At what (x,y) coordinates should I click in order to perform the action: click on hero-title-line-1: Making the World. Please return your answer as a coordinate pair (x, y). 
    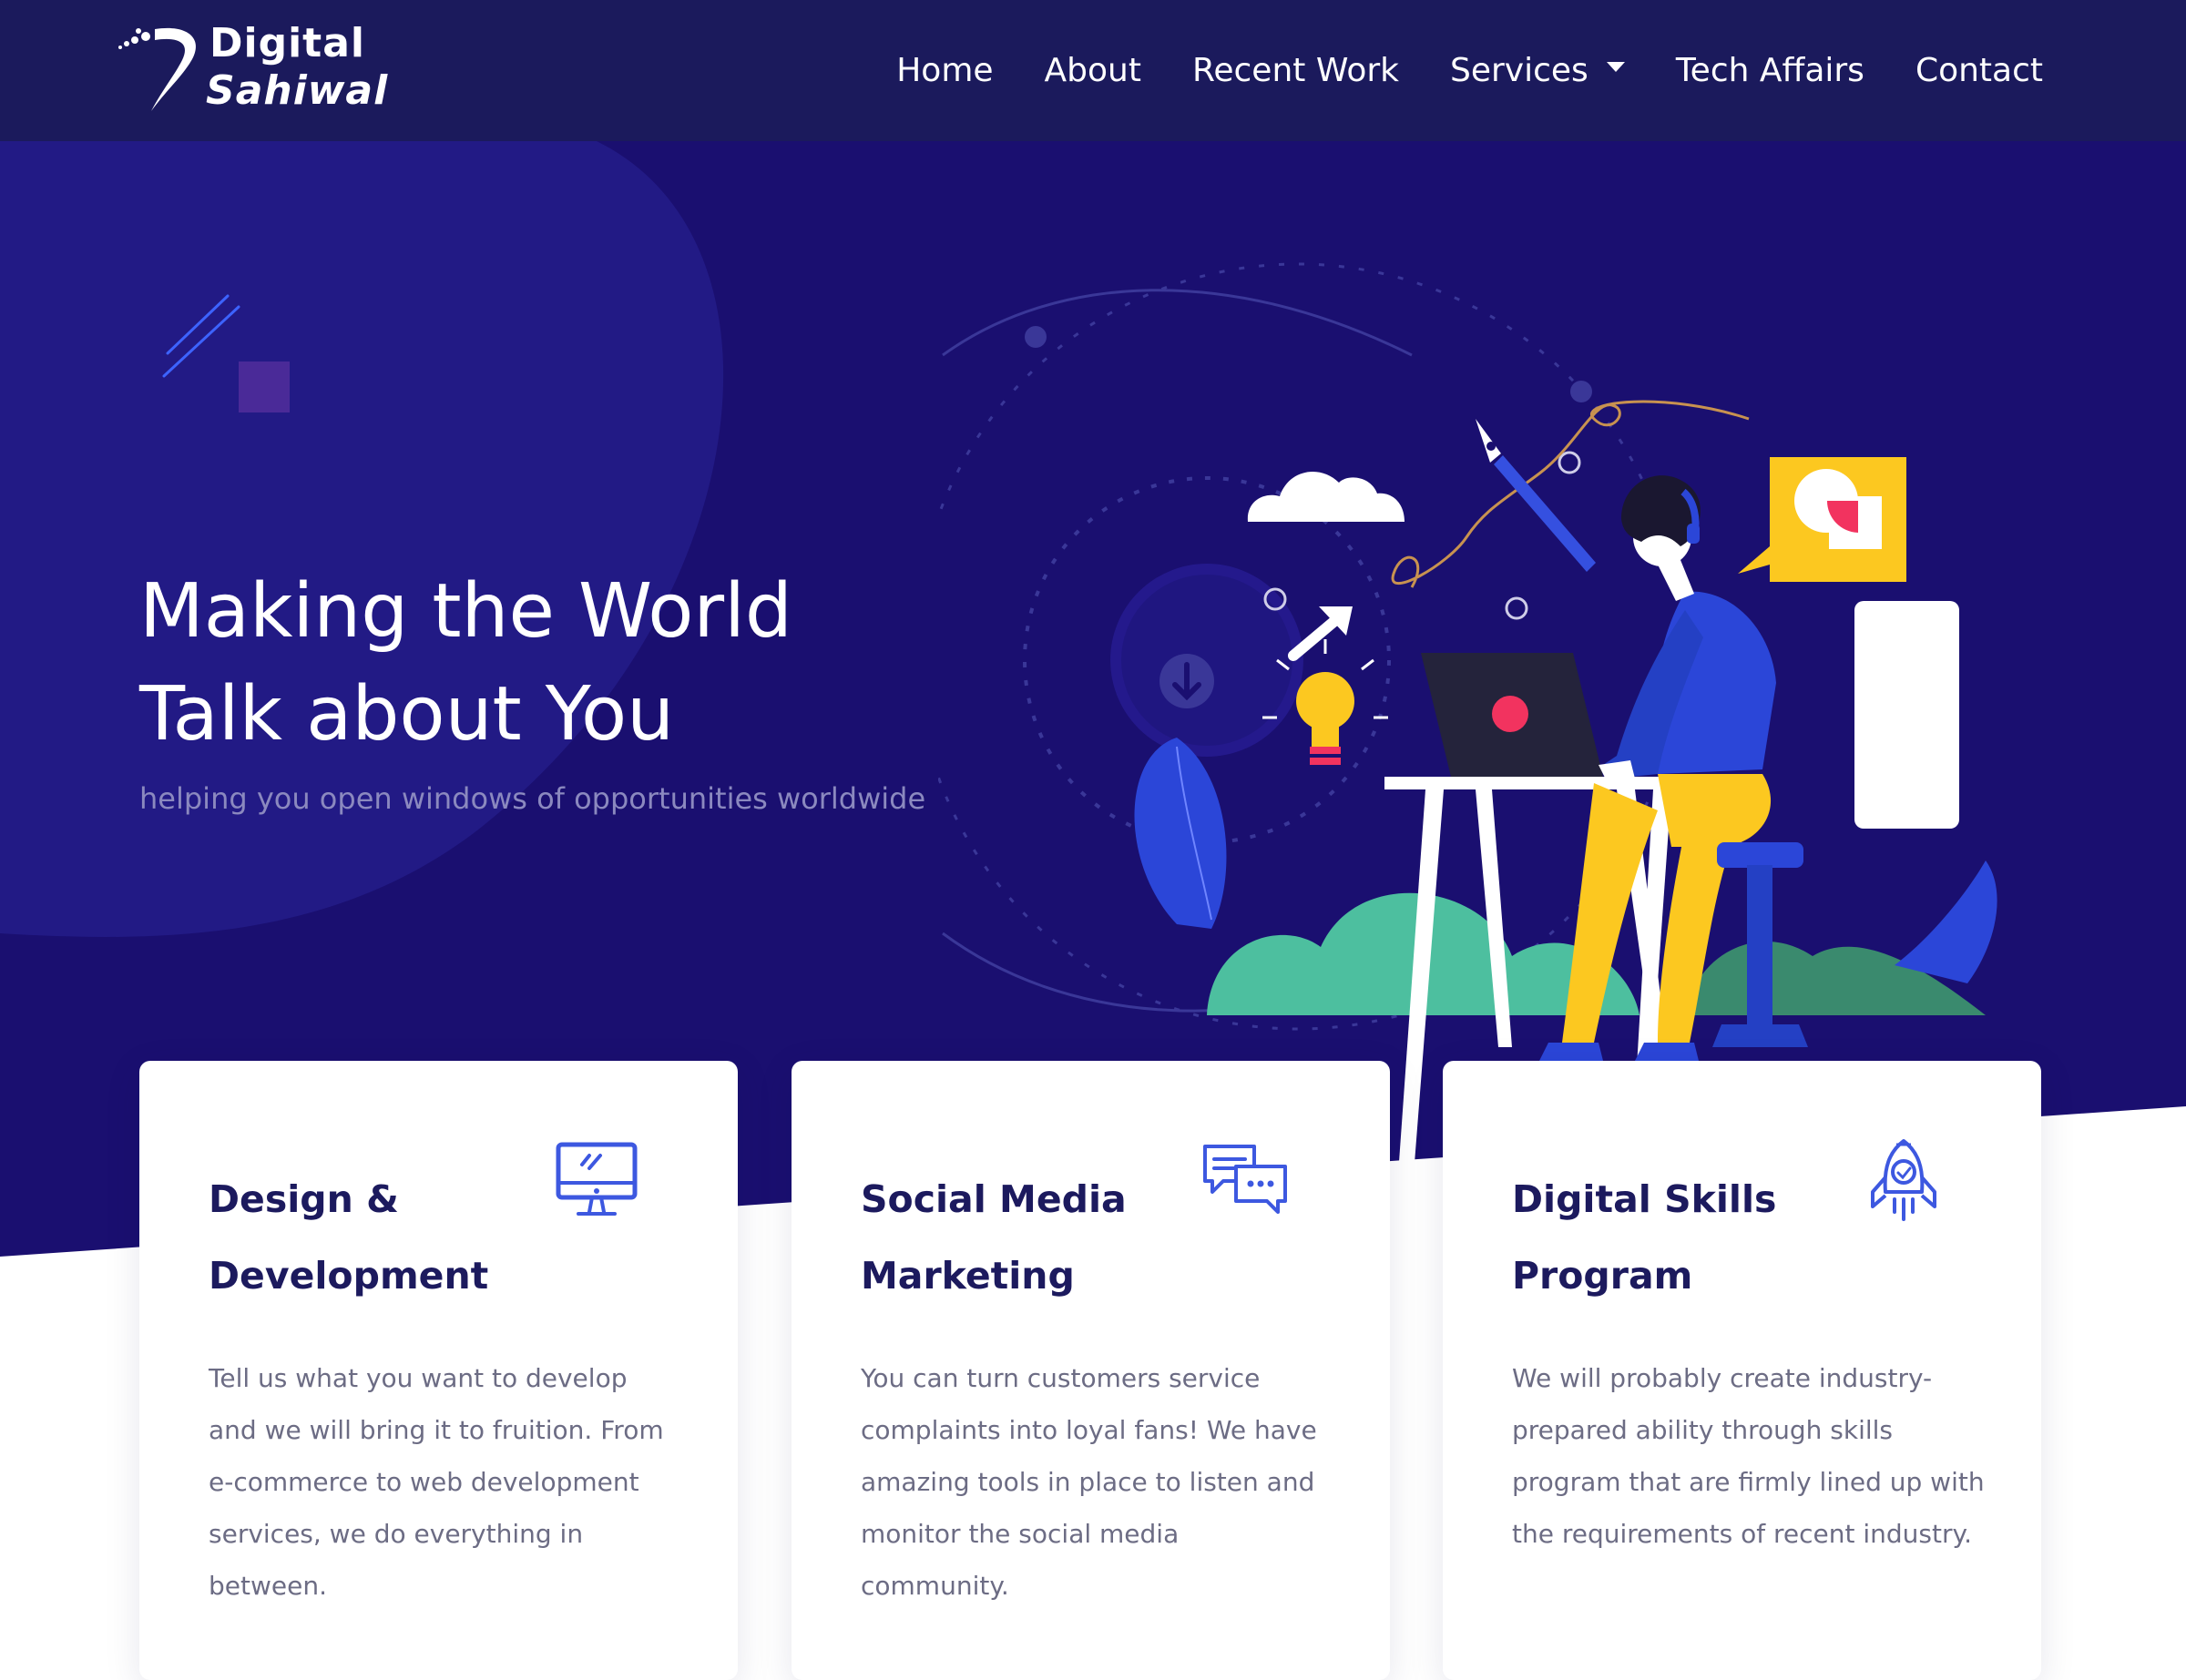
    Looking at the image, I should click on (466, 611).